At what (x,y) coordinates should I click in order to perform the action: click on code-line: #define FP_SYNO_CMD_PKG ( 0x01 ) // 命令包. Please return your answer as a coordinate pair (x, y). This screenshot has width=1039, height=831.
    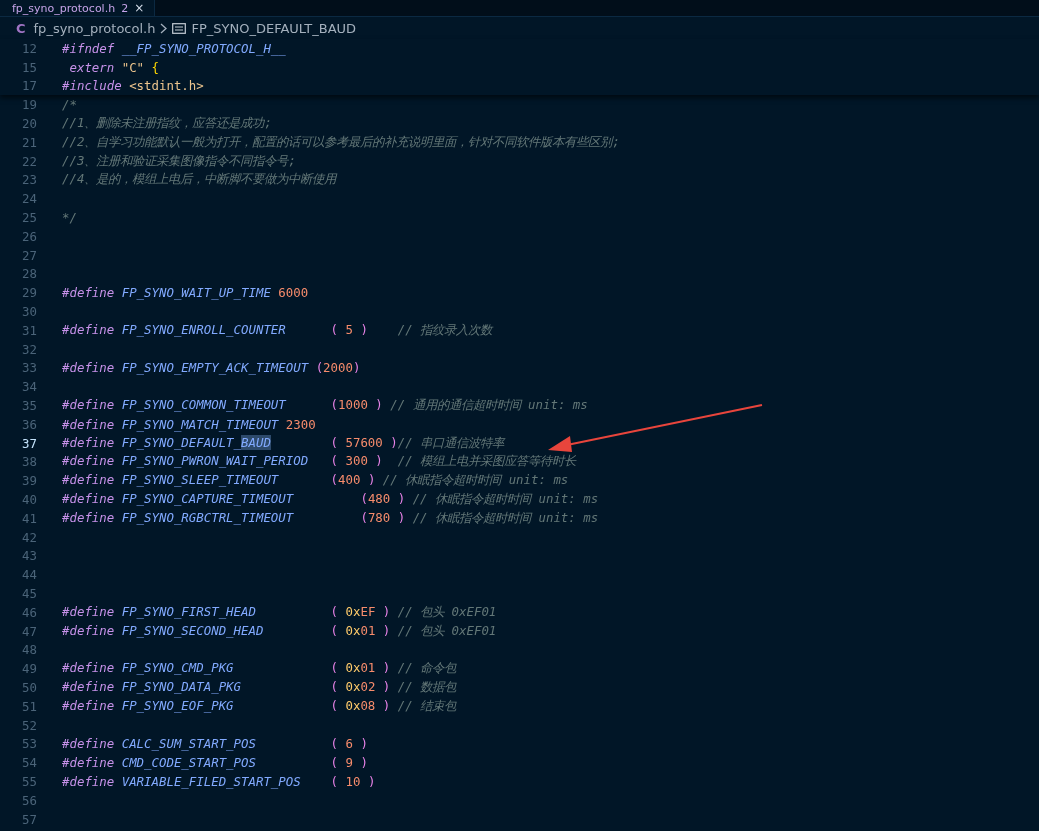
    Looking at the image, I should click on (259, 669).